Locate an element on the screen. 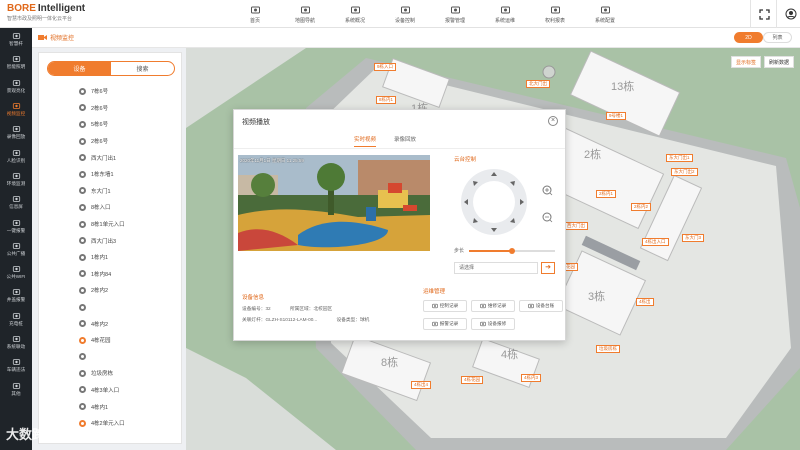 This screenshot has height=450, width=800. nav-item-1: 地图导航 is located at coordinates (305, 14).